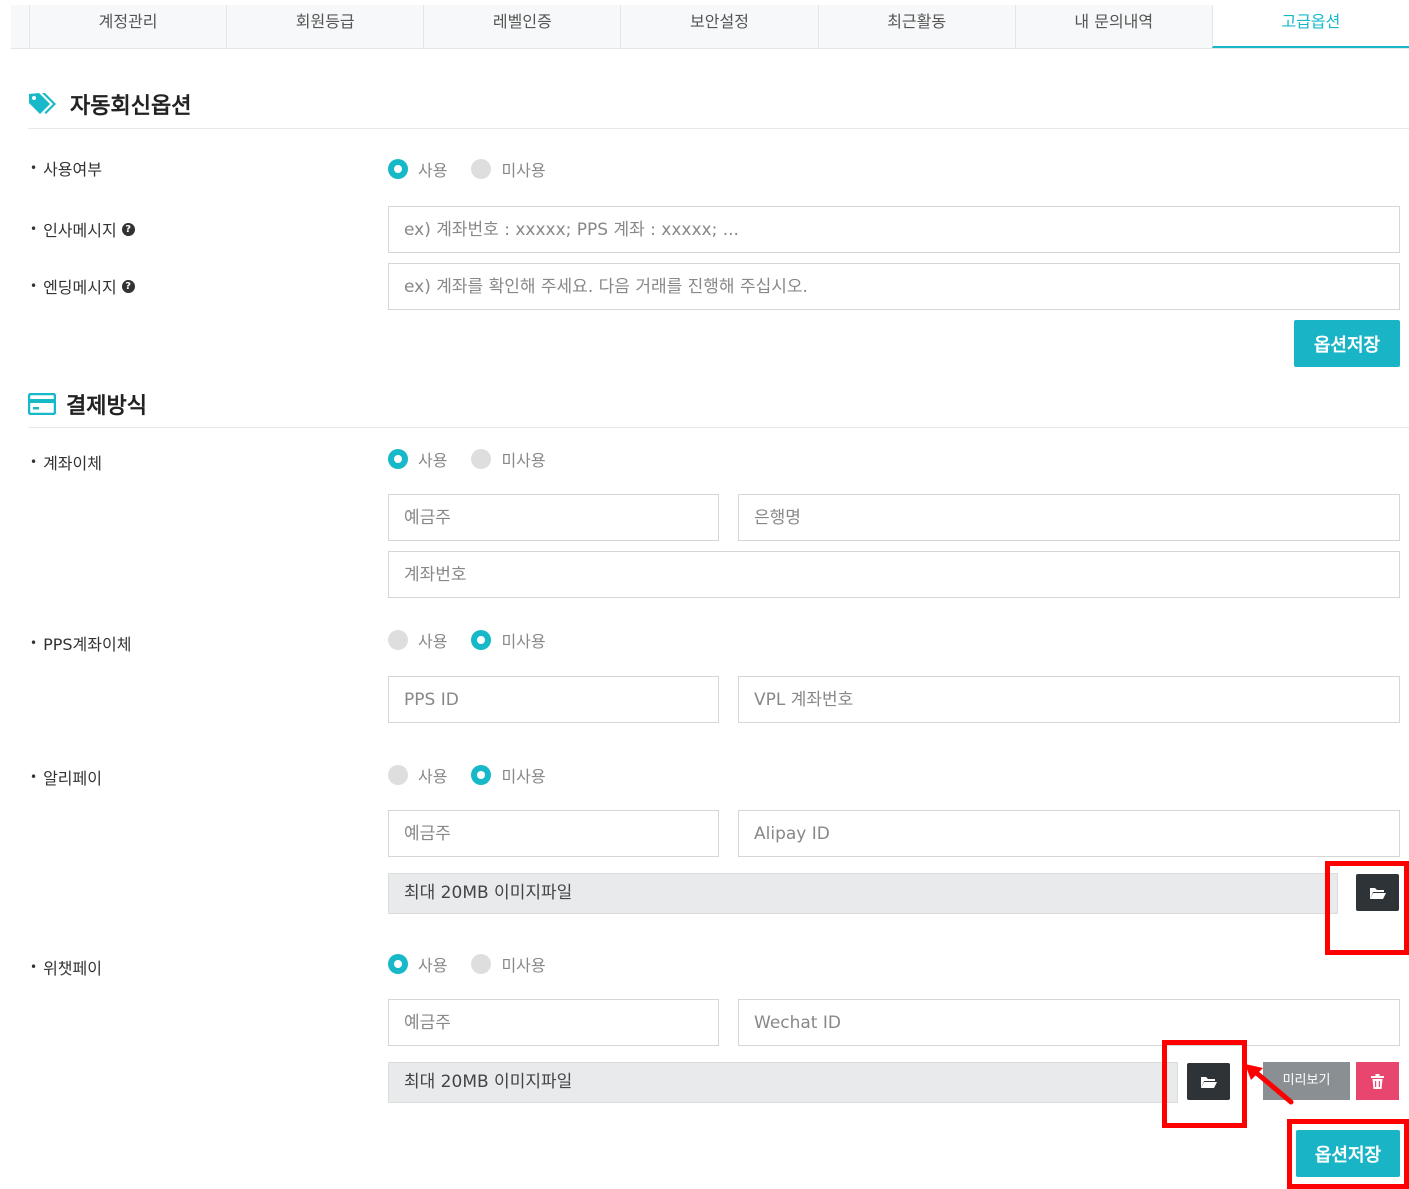 The height and width of the screenshot is (1189, 1409). I want to click on tag-icon, so click(44, 104).